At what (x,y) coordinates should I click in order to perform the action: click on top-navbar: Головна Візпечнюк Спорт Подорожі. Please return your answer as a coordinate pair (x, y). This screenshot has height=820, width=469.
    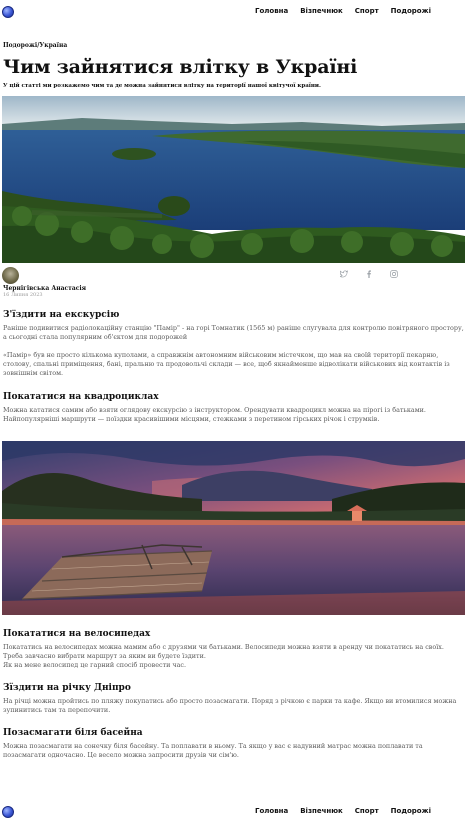
    Looking at the image, I should click on (234, 12).